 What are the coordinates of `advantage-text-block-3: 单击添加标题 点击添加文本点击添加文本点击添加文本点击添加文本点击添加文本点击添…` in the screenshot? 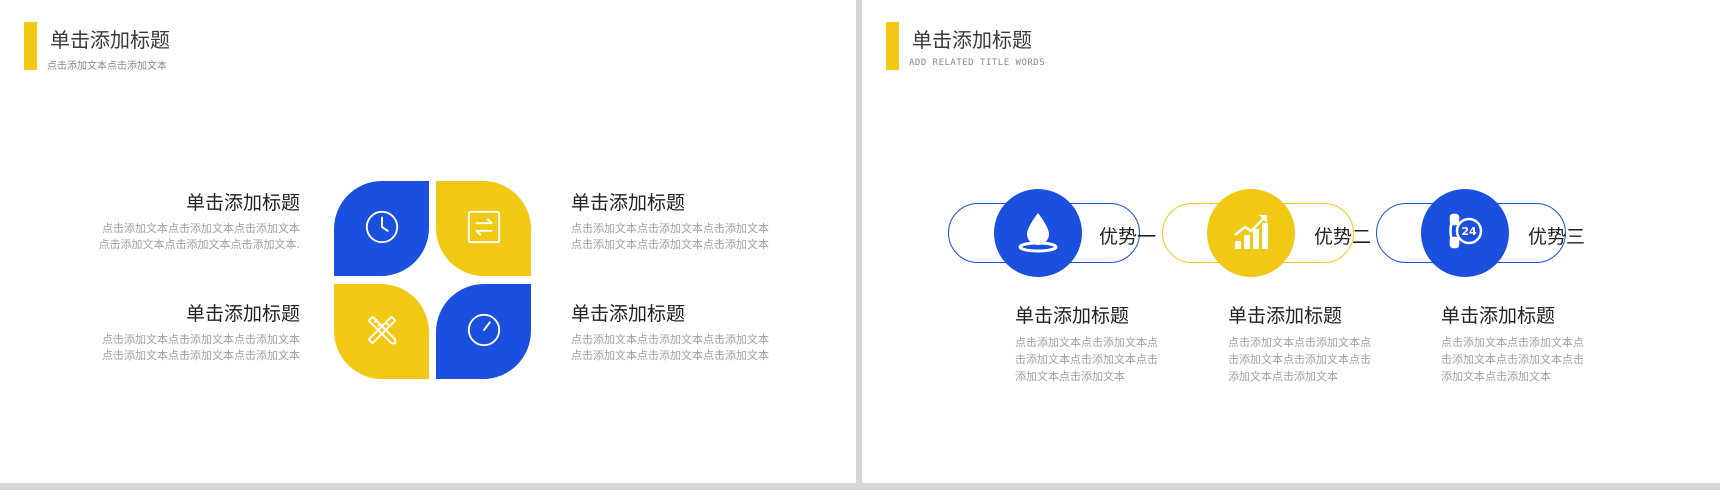 It's located at (1516, 343).